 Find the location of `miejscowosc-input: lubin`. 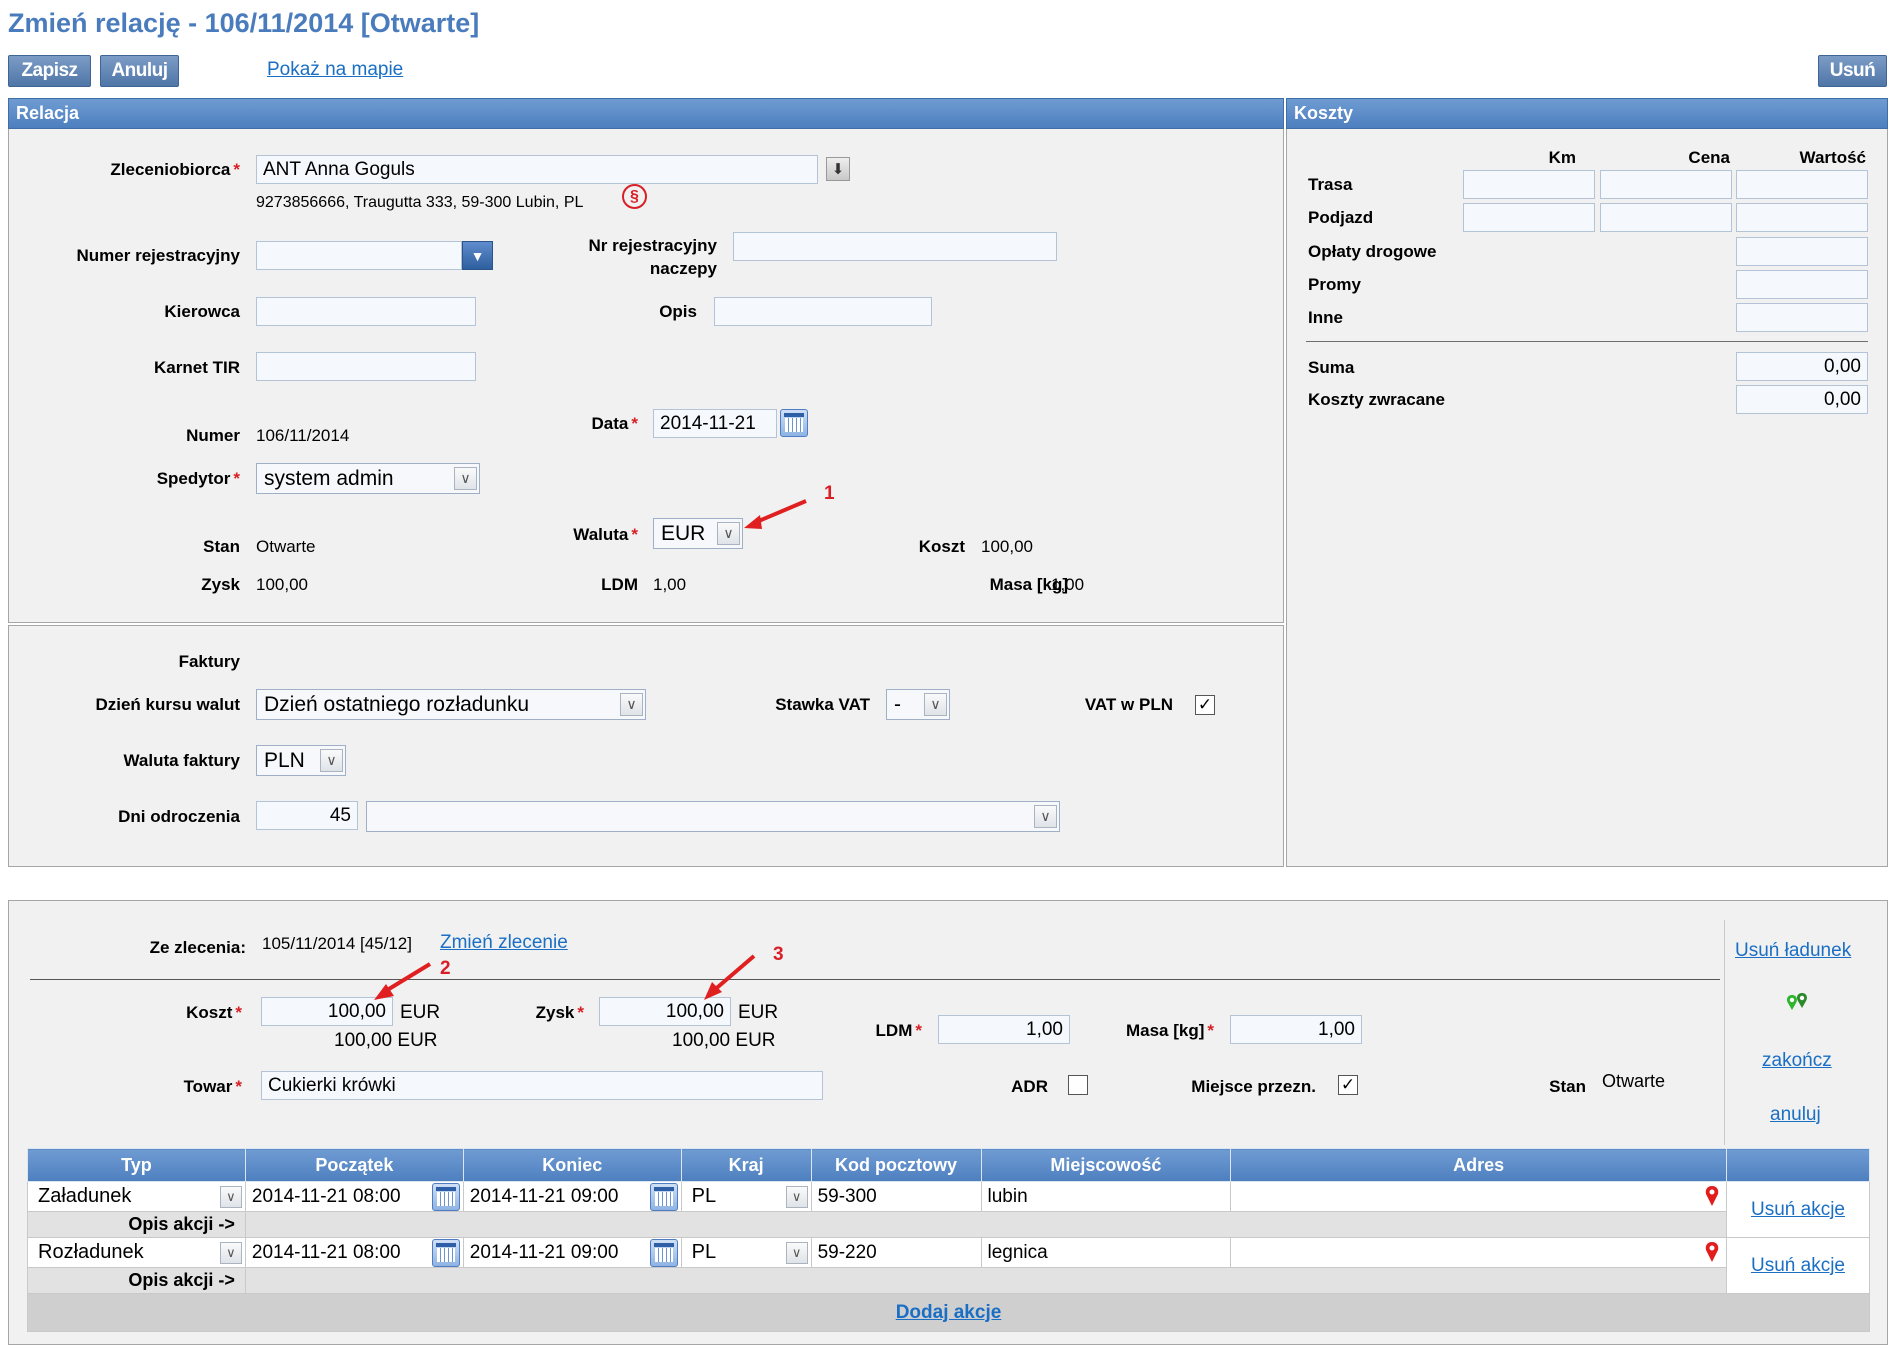

miejscowosc-input: lubin is located at coordinates (1106, 1197).